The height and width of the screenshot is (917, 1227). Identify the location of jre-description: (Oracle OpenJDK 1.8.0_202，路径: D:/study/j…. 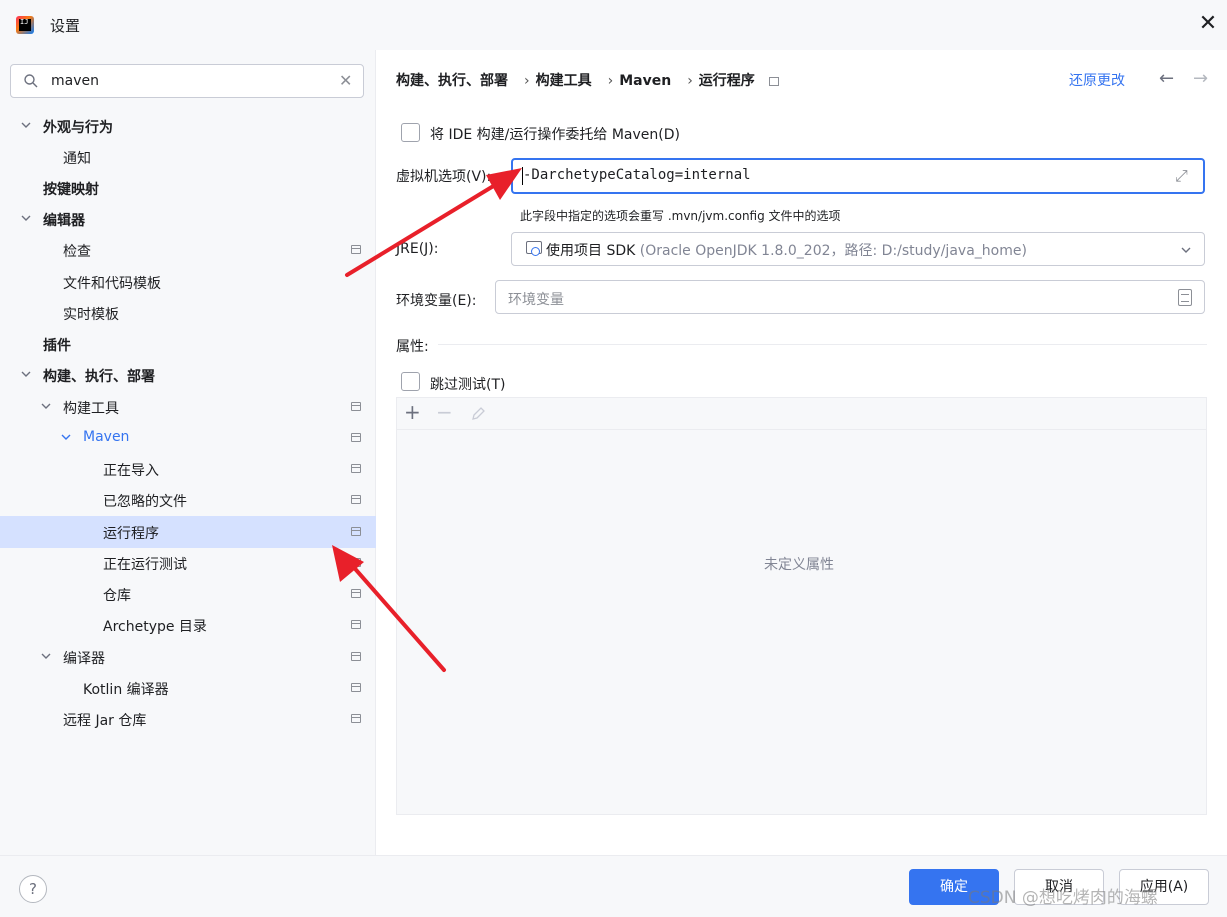
(833, 251).